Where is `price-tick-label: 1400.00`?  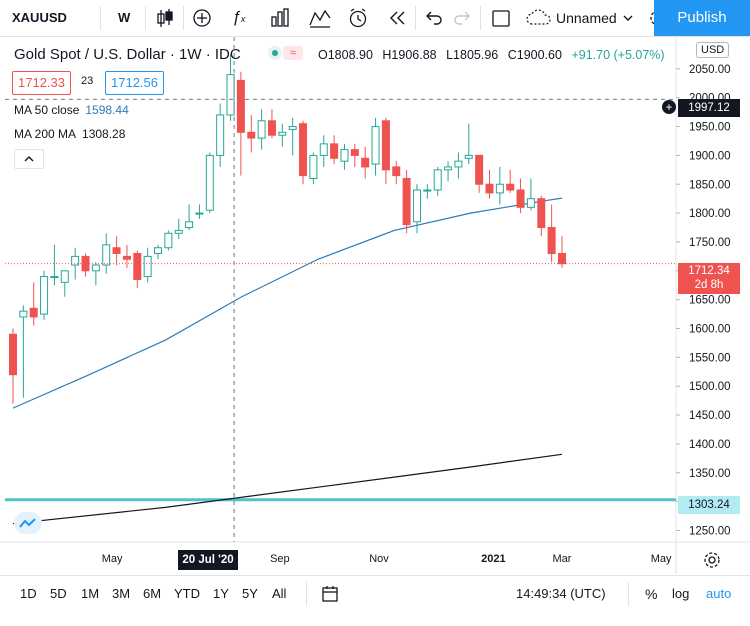
price-tick-label: 1400.00 is located at coordinates (710, 445).